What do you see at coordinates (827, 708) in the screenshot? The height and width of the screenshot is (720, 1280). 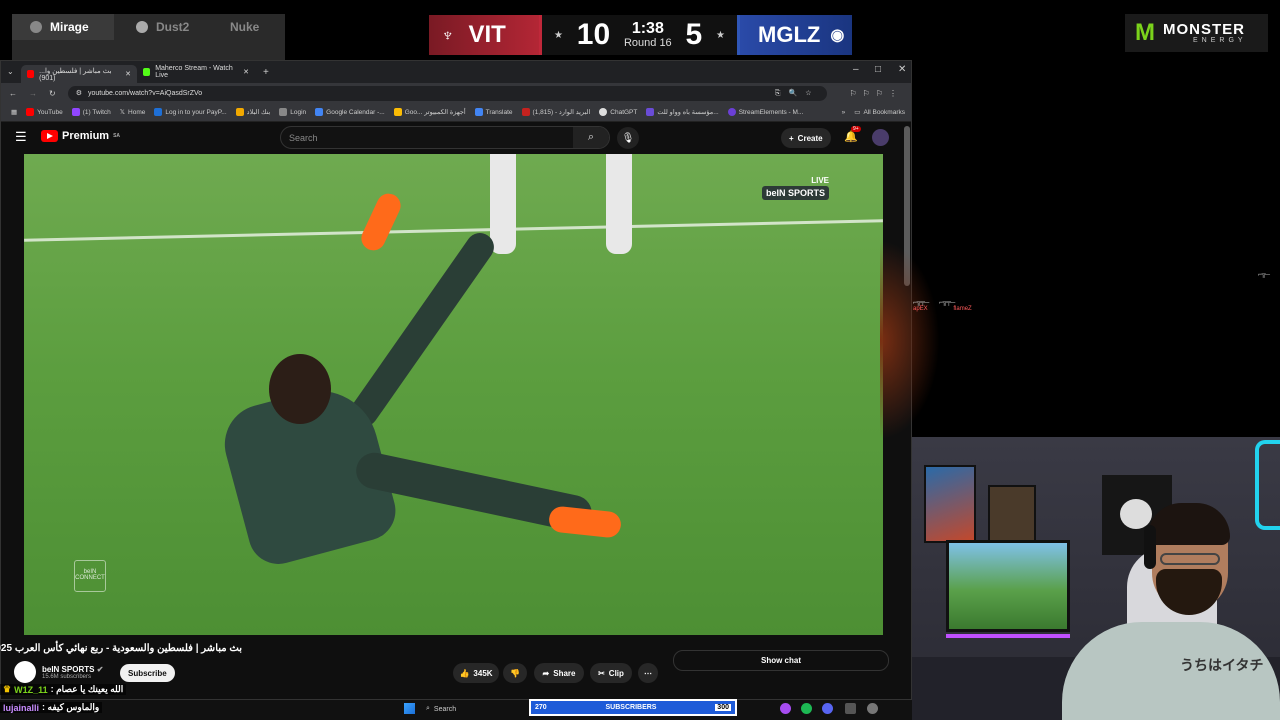 I see `discord-icon` at bounding box center [827, 708].